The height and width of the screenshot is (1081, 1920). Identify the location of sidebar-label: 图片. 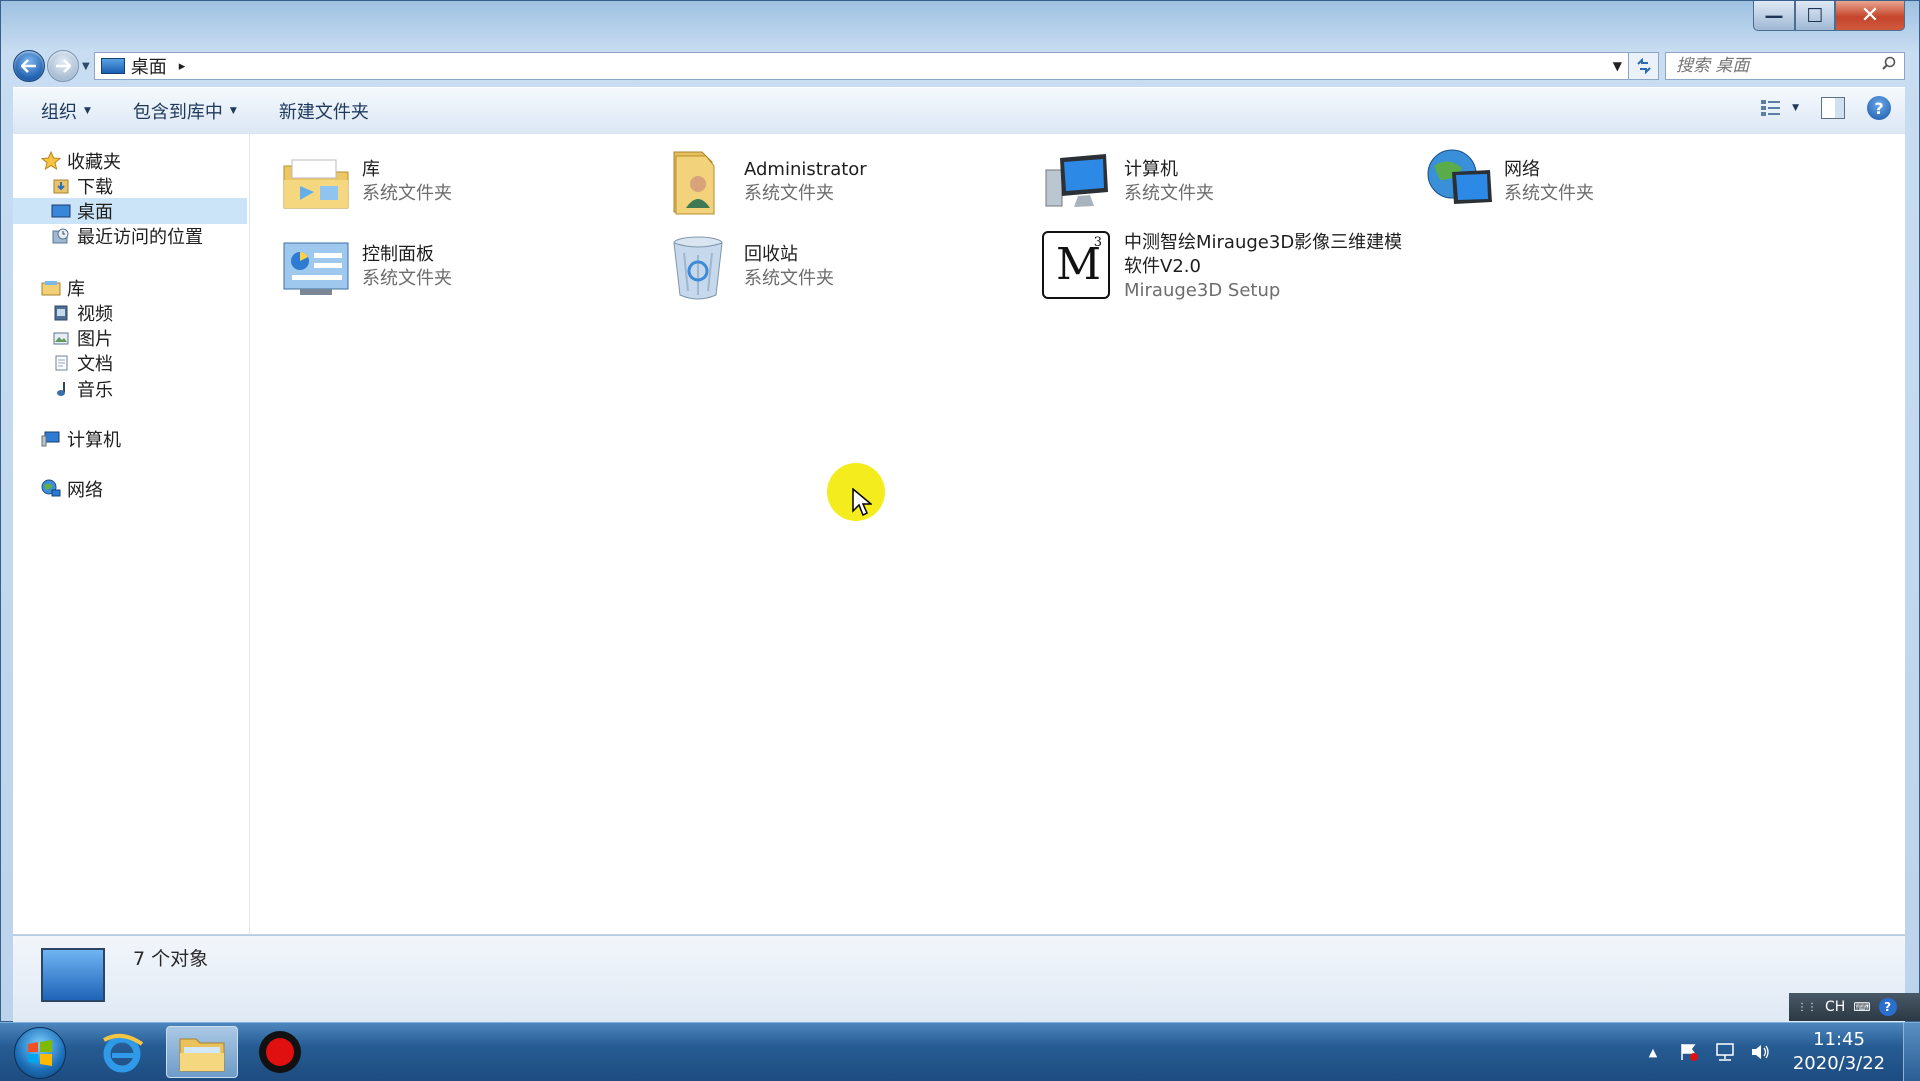
(95, 339).